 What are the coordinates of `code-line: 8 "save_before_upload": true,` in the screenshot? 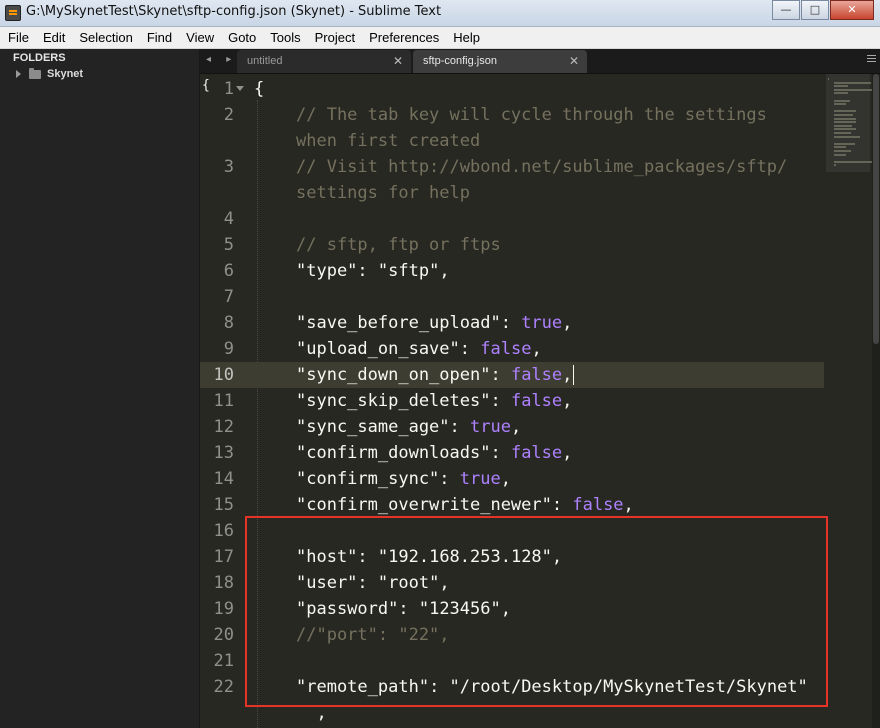 It's located at (512, 323).